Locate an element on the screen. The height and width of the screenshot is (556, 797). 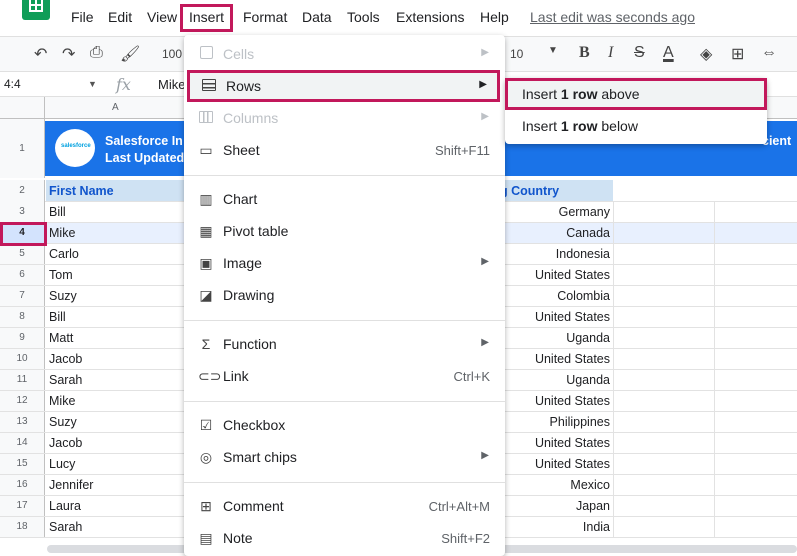
merge-cells-icon: ⇔ is located at coordinates (769, 53).